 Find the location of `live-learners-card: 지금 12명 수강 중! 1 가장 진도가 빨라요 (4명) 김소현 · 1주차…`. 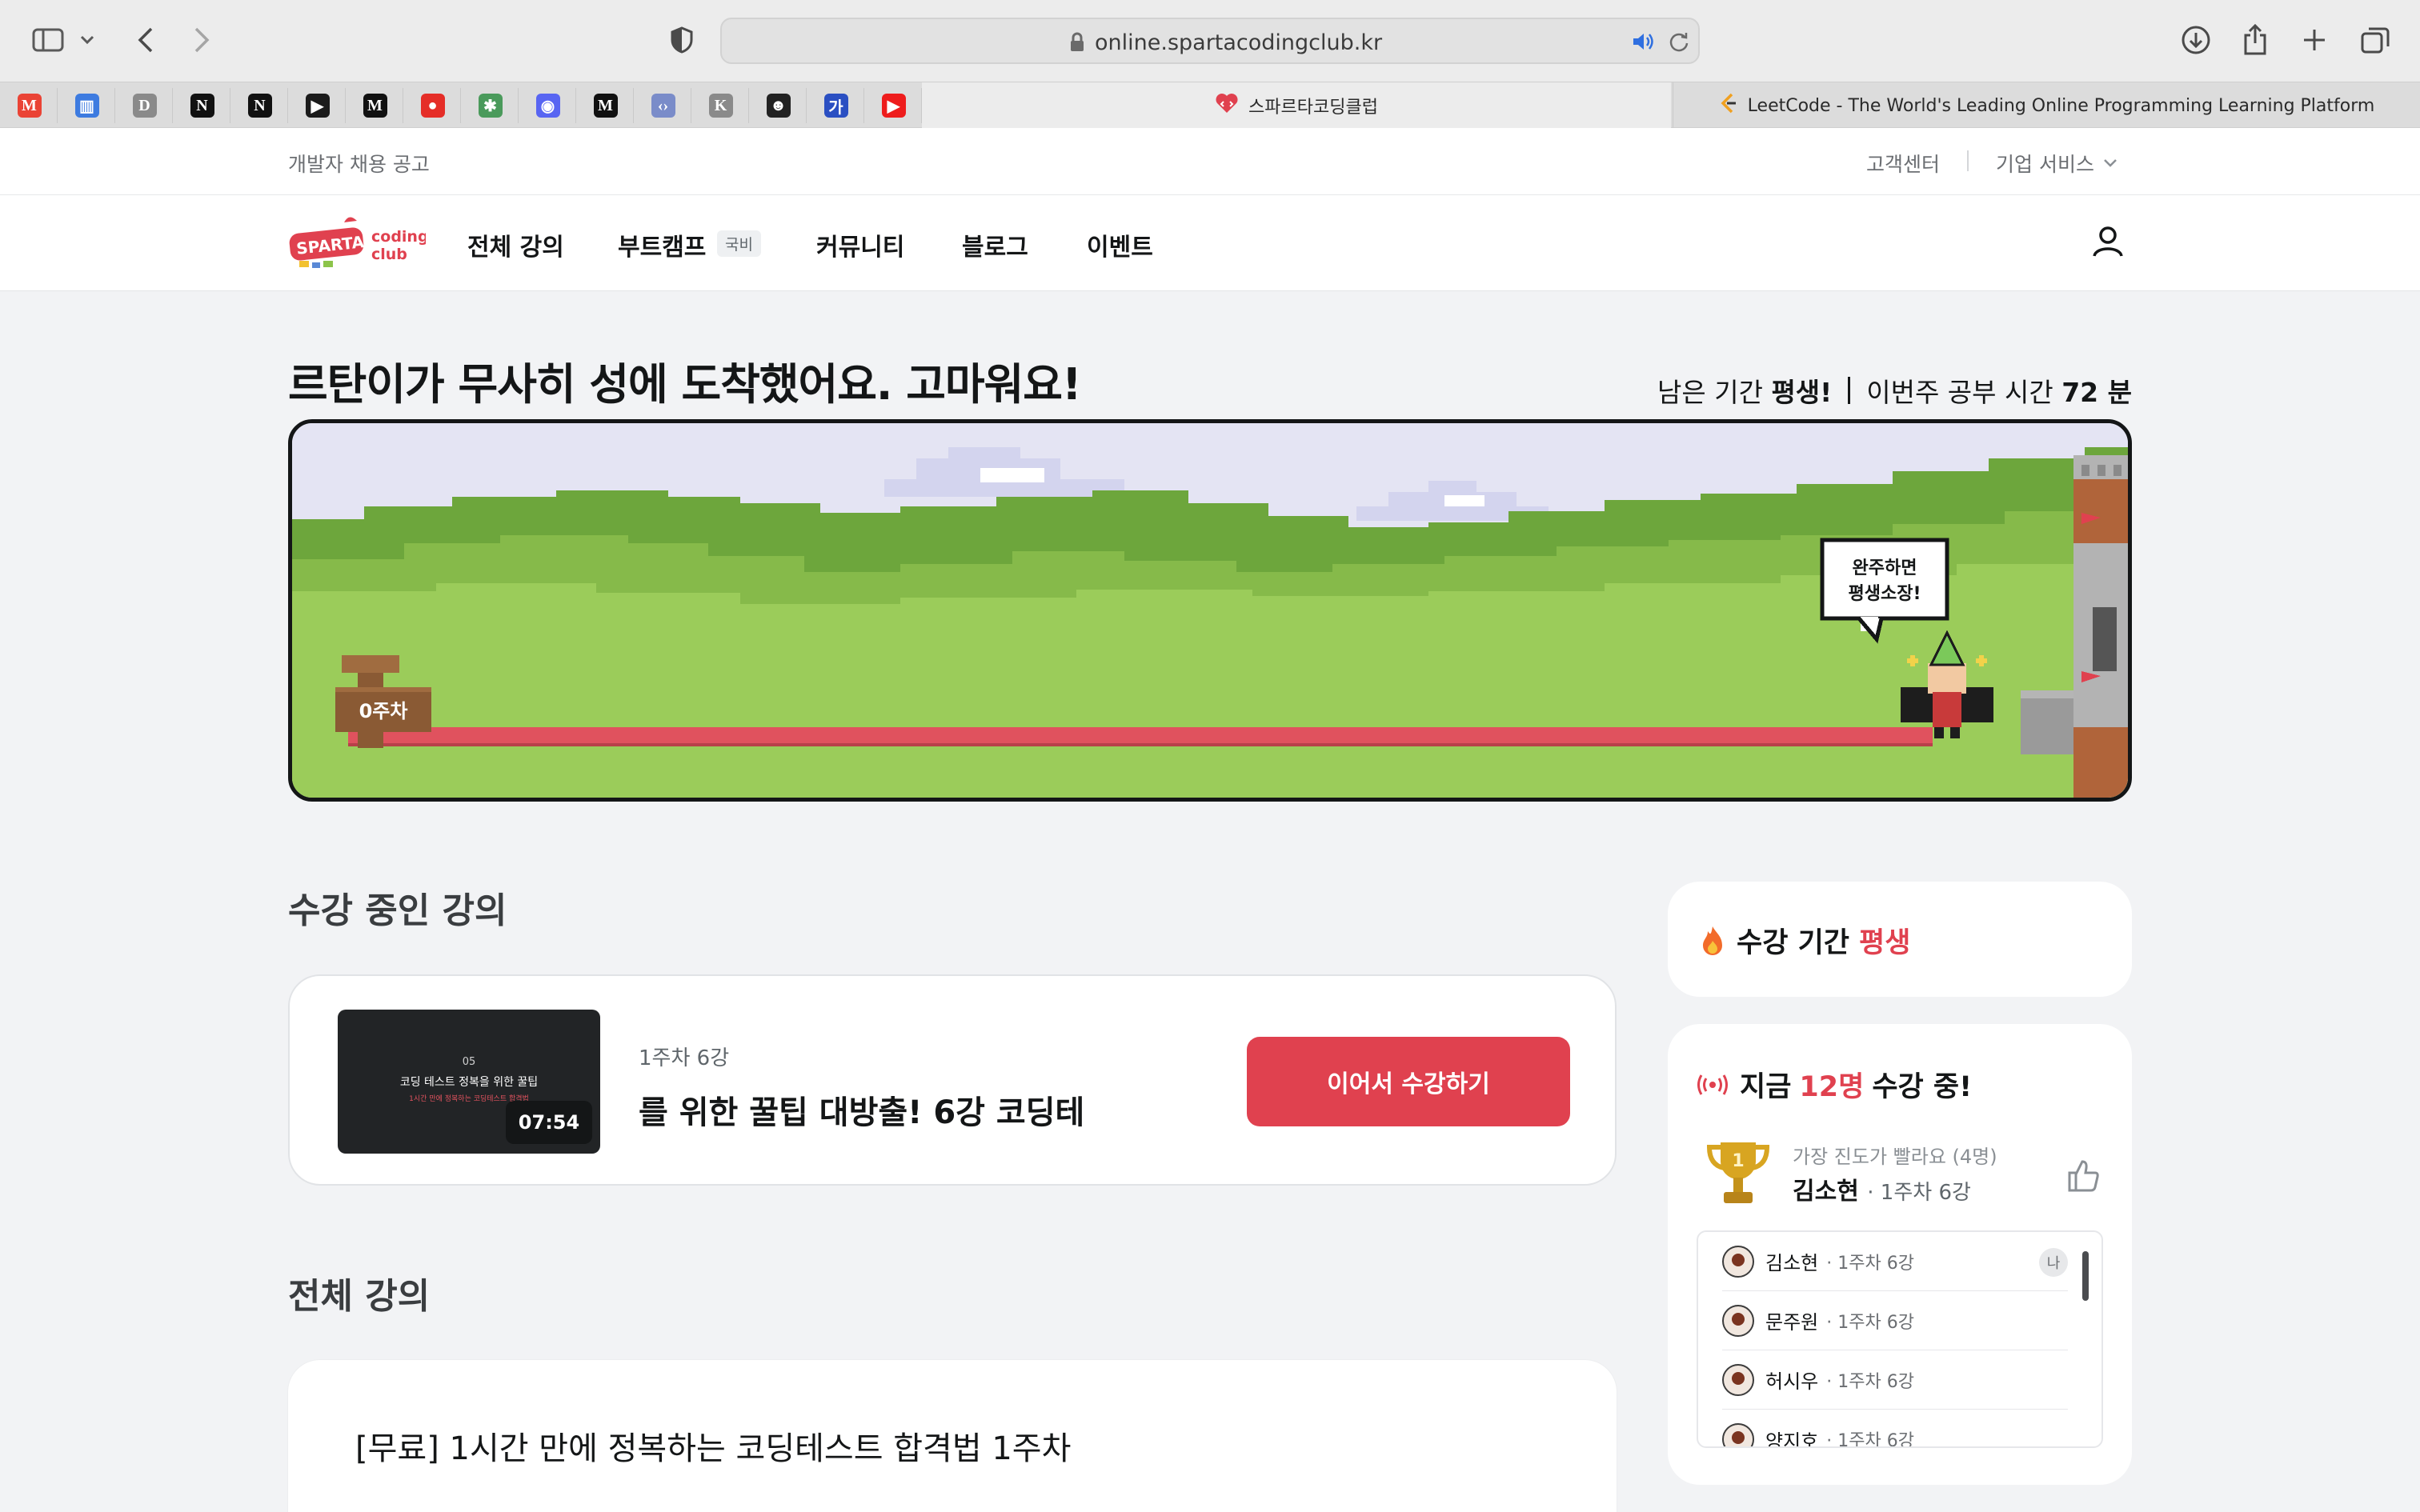

live-learners-card: 지금 12명 수강 중! 1 가장 진도가 빨라요 (4명) 김소현 · 1주차… is located at coordinates (1900, 1254).